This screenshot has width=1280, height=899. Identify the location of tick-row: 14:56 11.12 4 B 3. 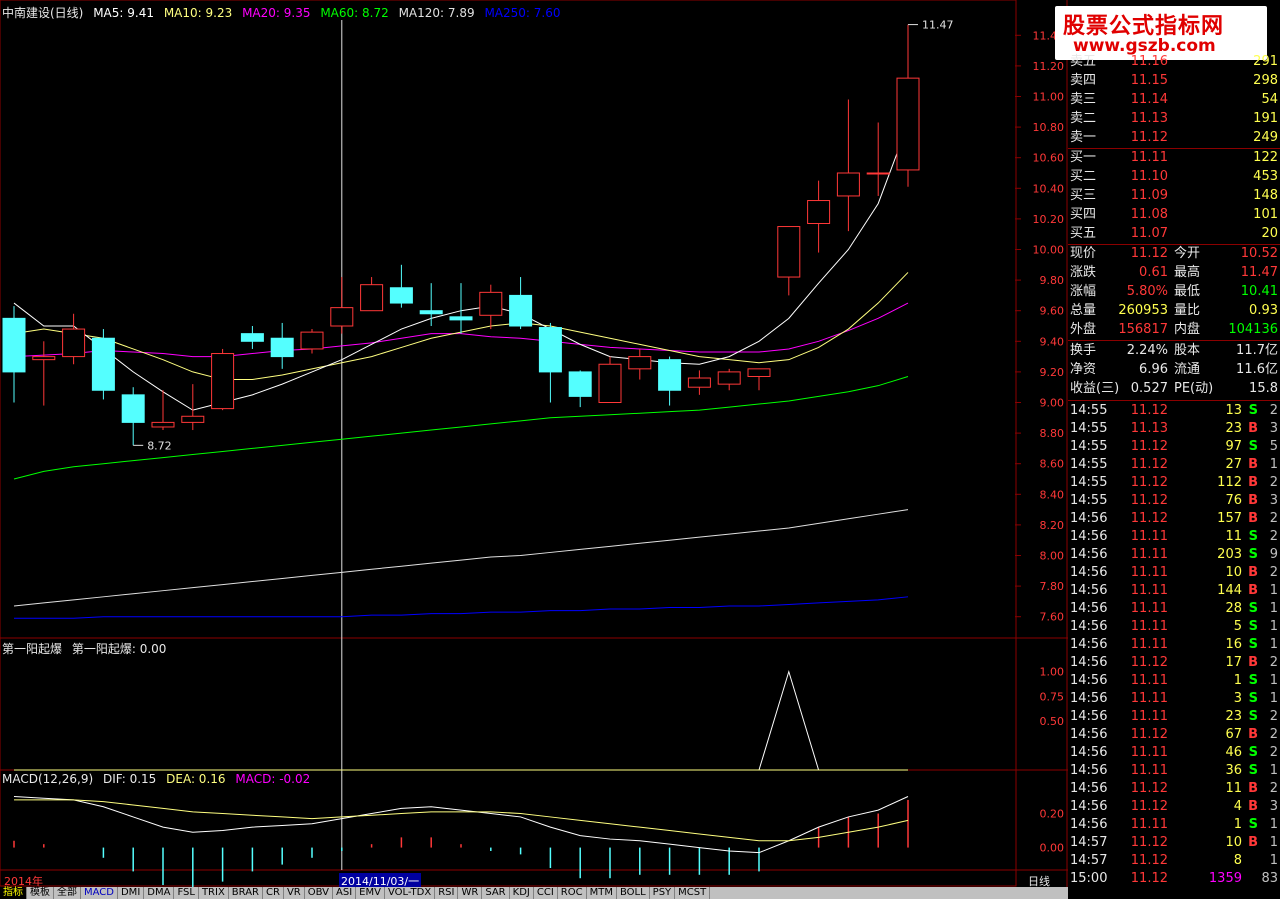
(1174, 807).